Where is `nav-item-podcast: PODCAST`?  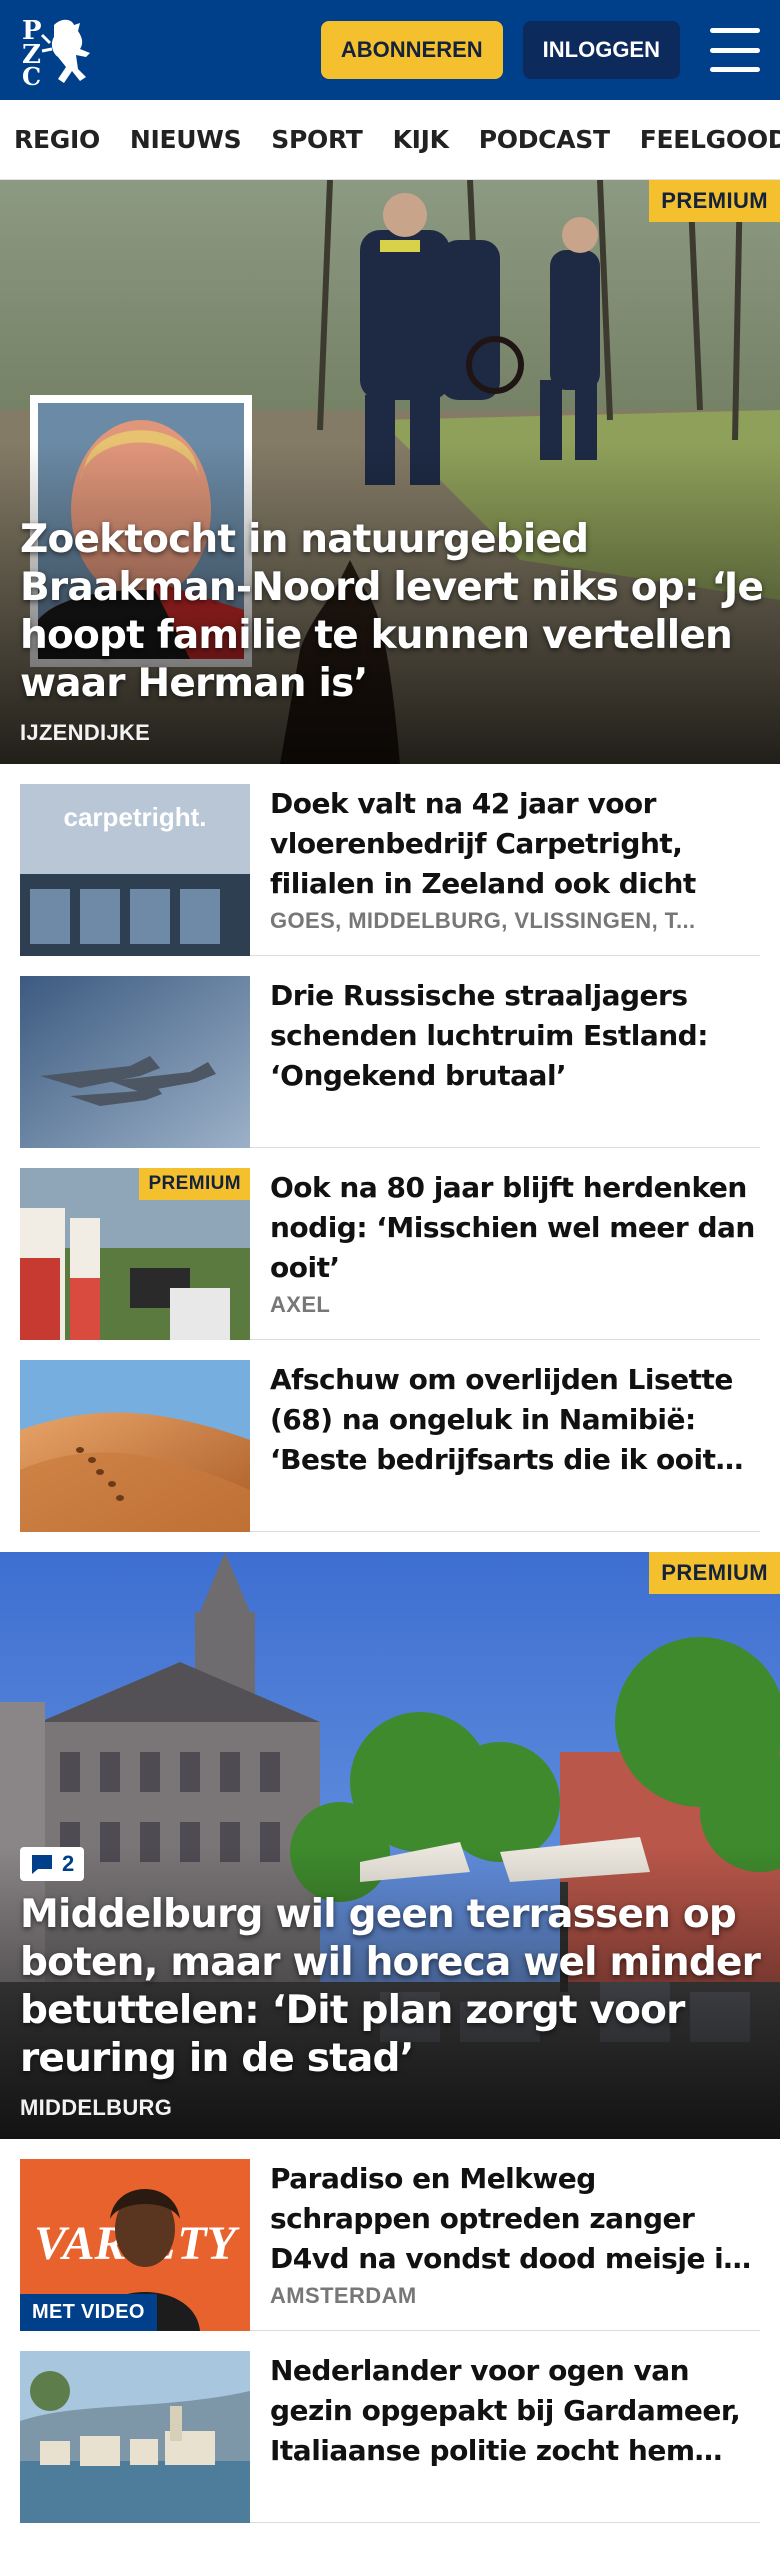
nav-item-podcast: PODCAST is located at coordinates (544, 139).